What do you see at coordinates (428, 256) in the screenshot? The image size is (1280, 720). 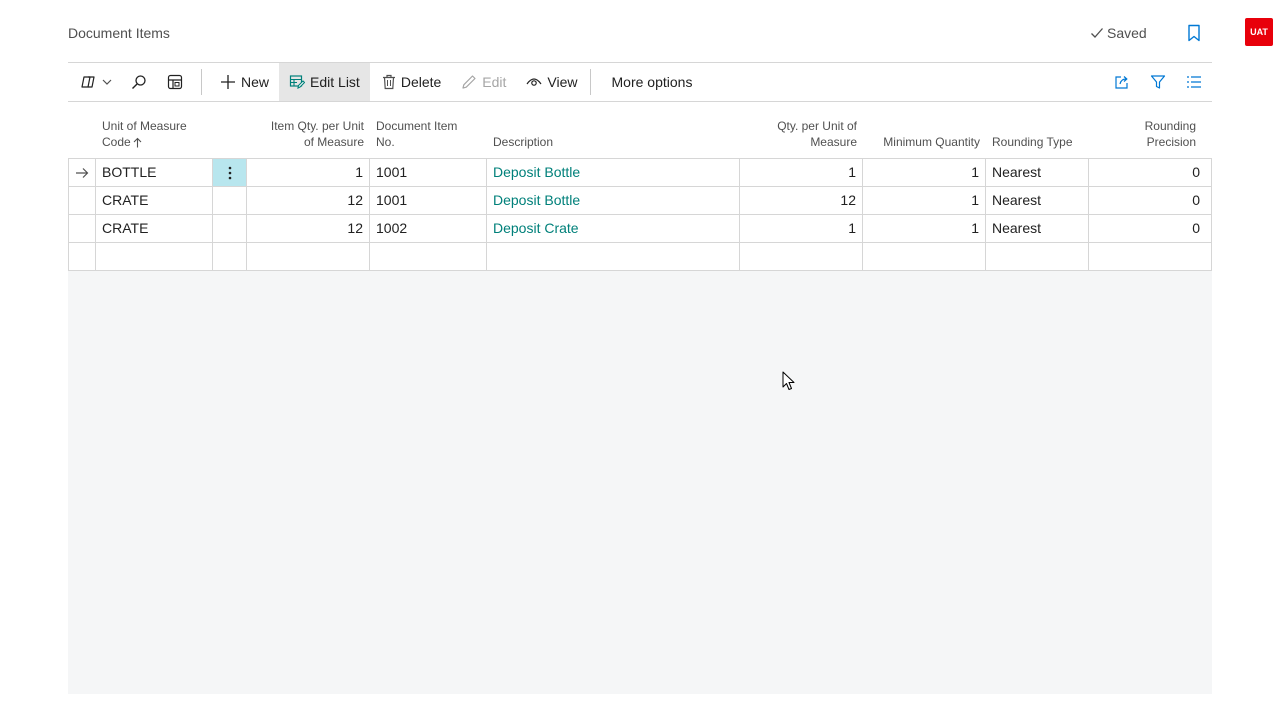 I see `cell-doc-item-no` at bounding box center [428, 256].